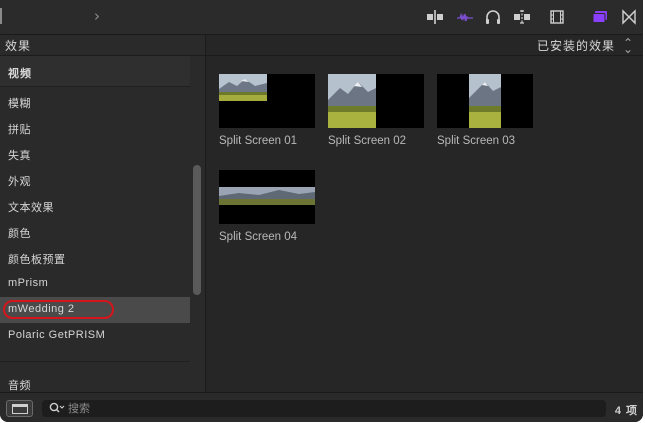  What do you see at coordinates (258, 141) in the screenshot?
I see `effect-tile-label: Split Screen 01` at bounding box center [258, 141].